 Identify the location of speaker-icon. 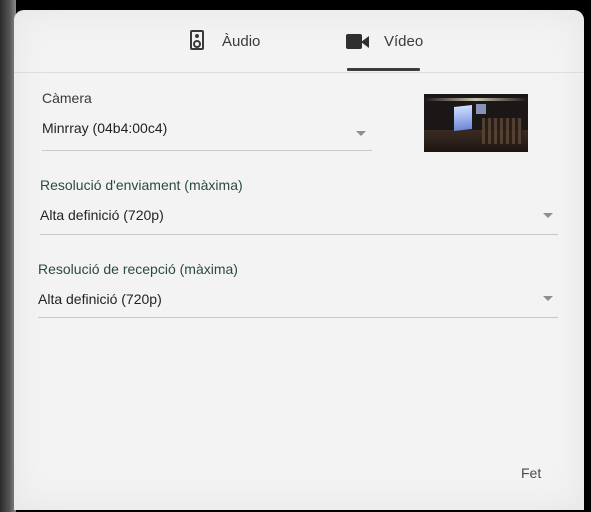
(197, 40).